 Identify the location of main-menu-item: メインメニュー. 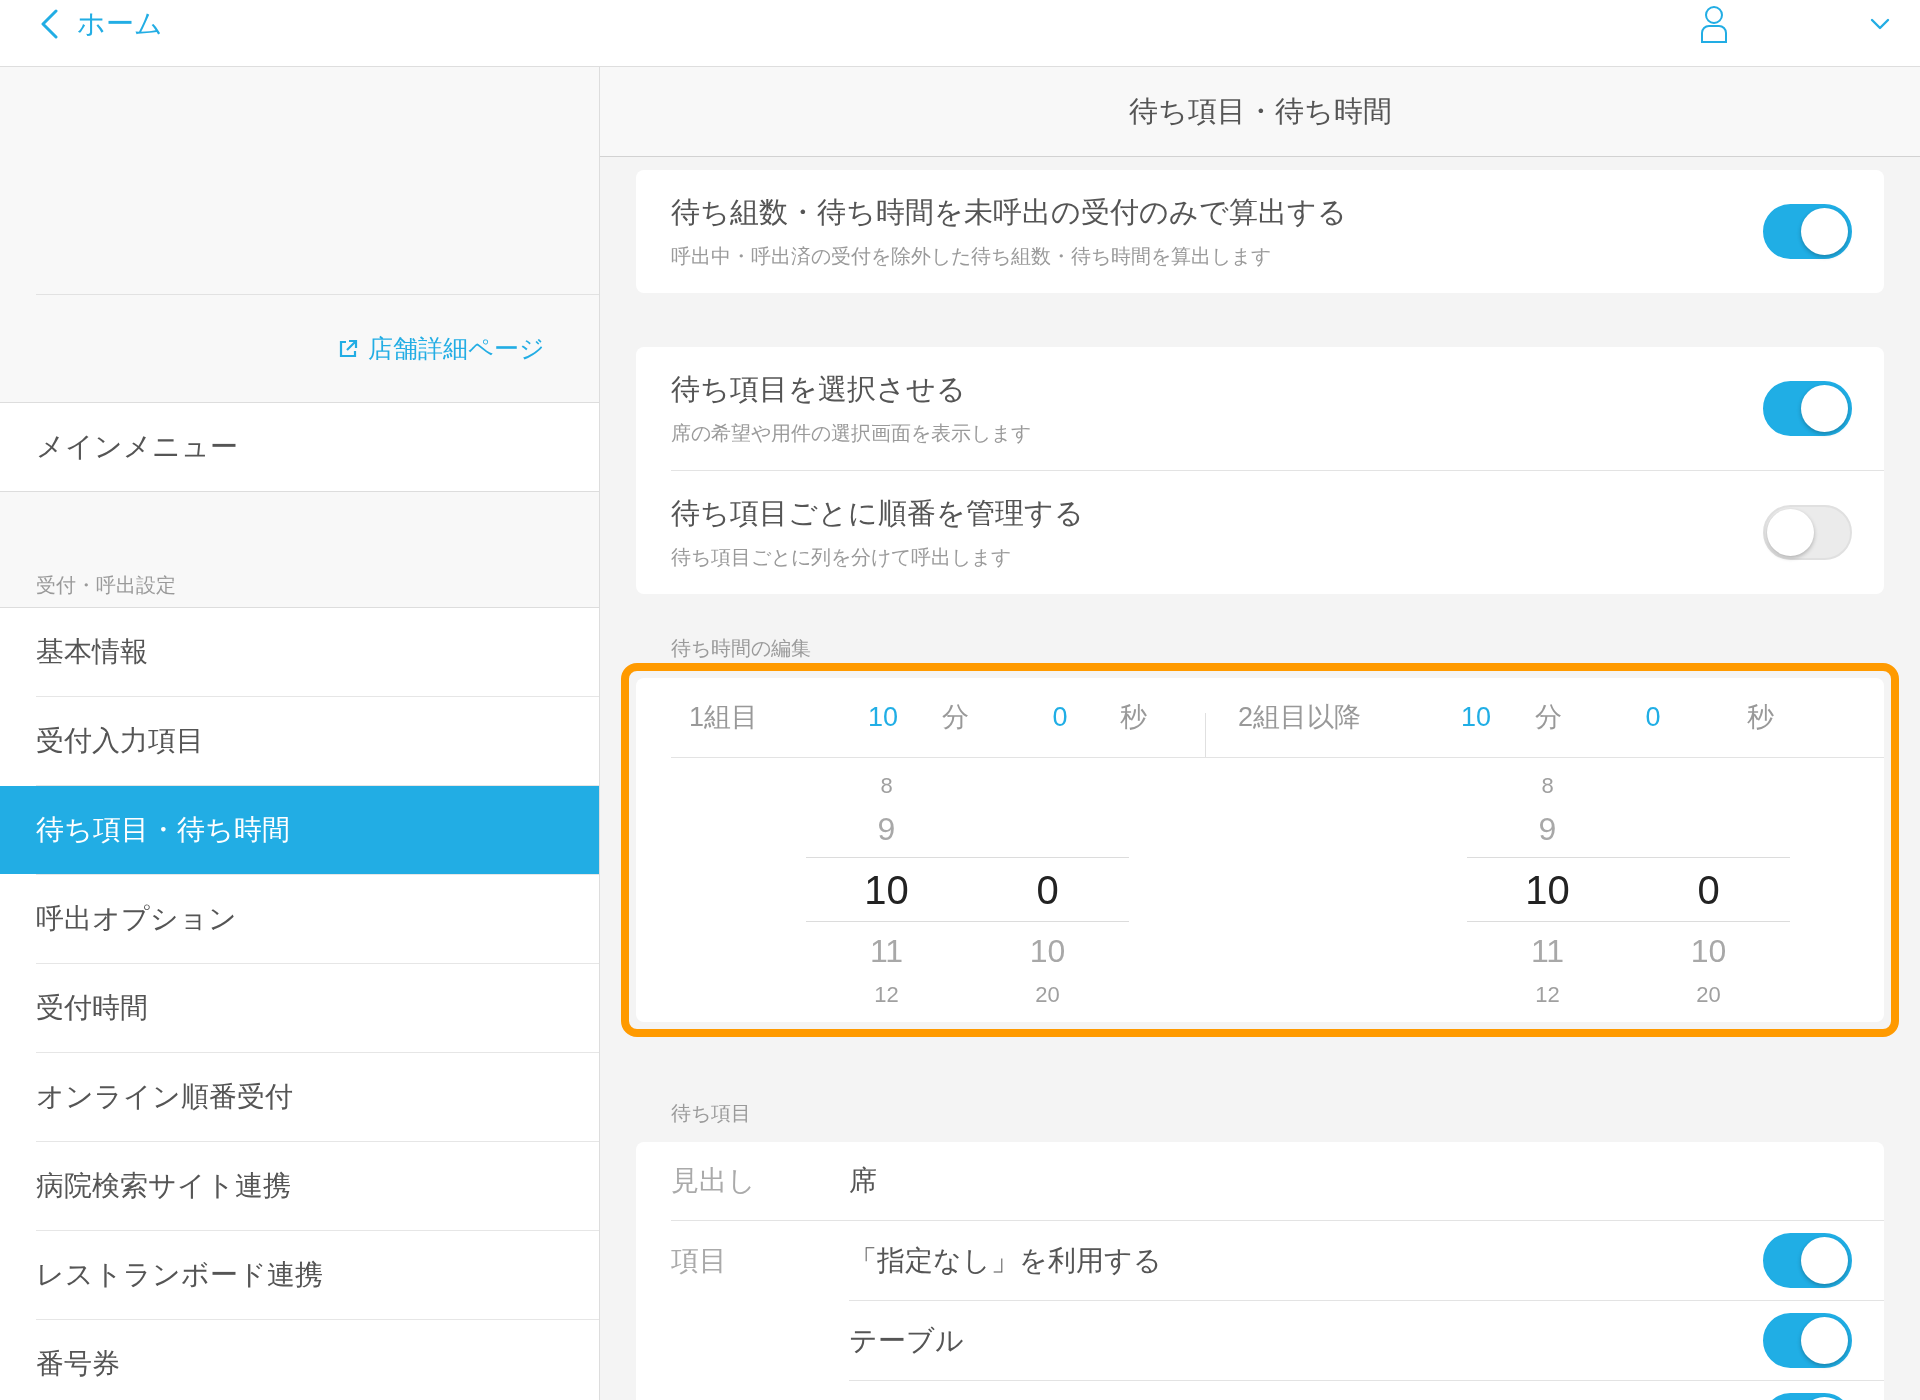
(299, 447).